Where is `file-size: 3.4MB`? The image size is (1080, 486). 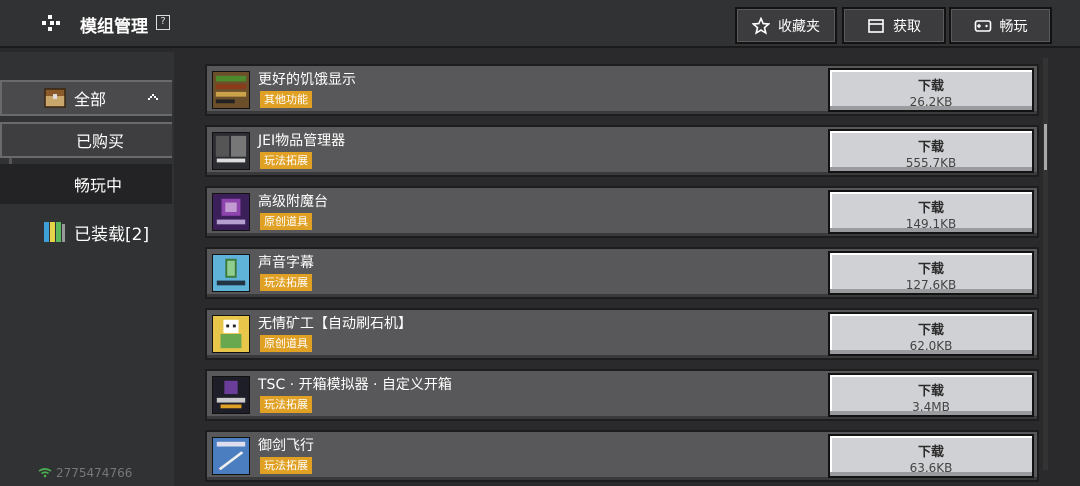 file-size: 3.4MB is located at coordinates (931, 407).